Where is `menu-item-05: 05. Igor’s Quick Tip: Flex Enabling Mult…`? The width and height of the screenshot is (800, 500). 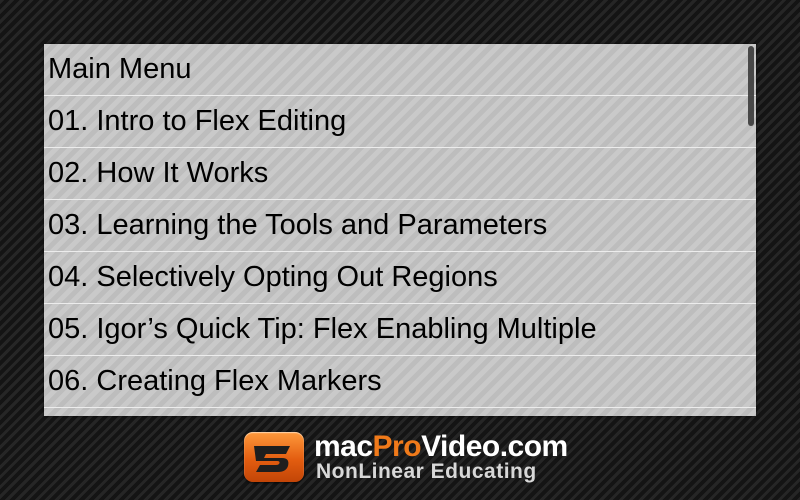 menu-item-05: 05. Igor’s Quick Tip: Flex Enabling Mult… is located at coordinates (400, 330).